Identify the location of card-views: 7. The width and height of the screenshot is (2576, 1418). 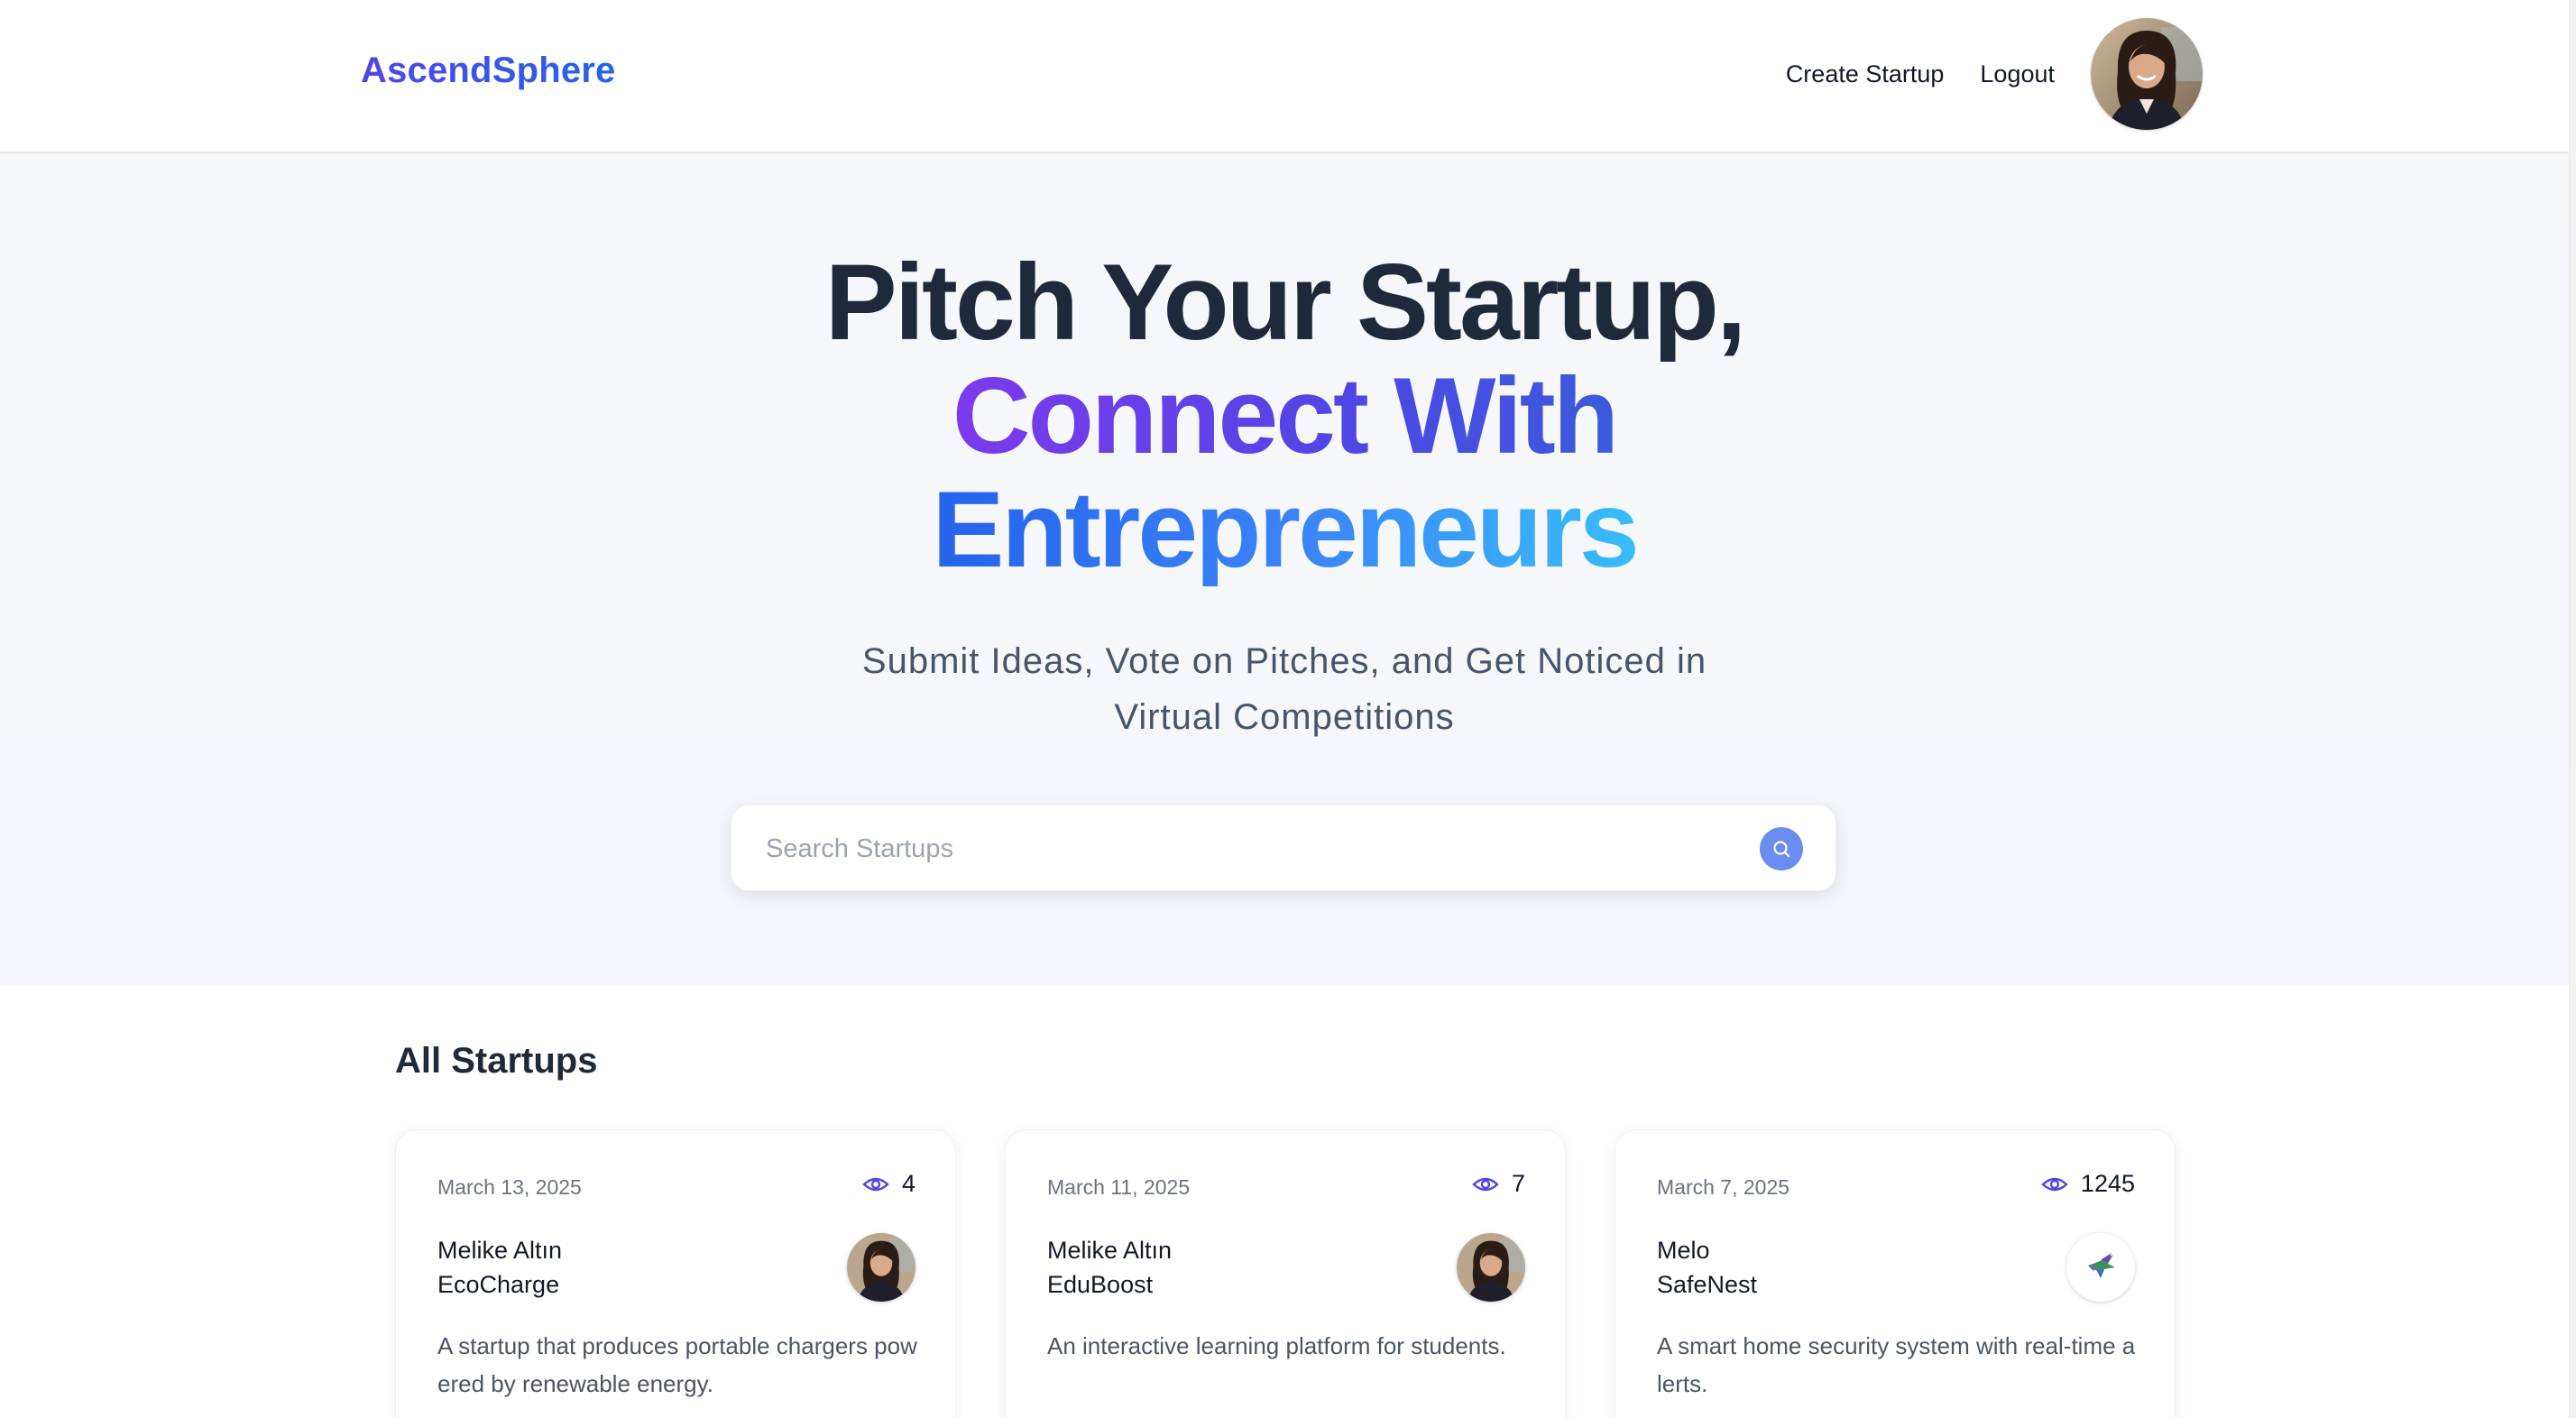
(1498, 1184).